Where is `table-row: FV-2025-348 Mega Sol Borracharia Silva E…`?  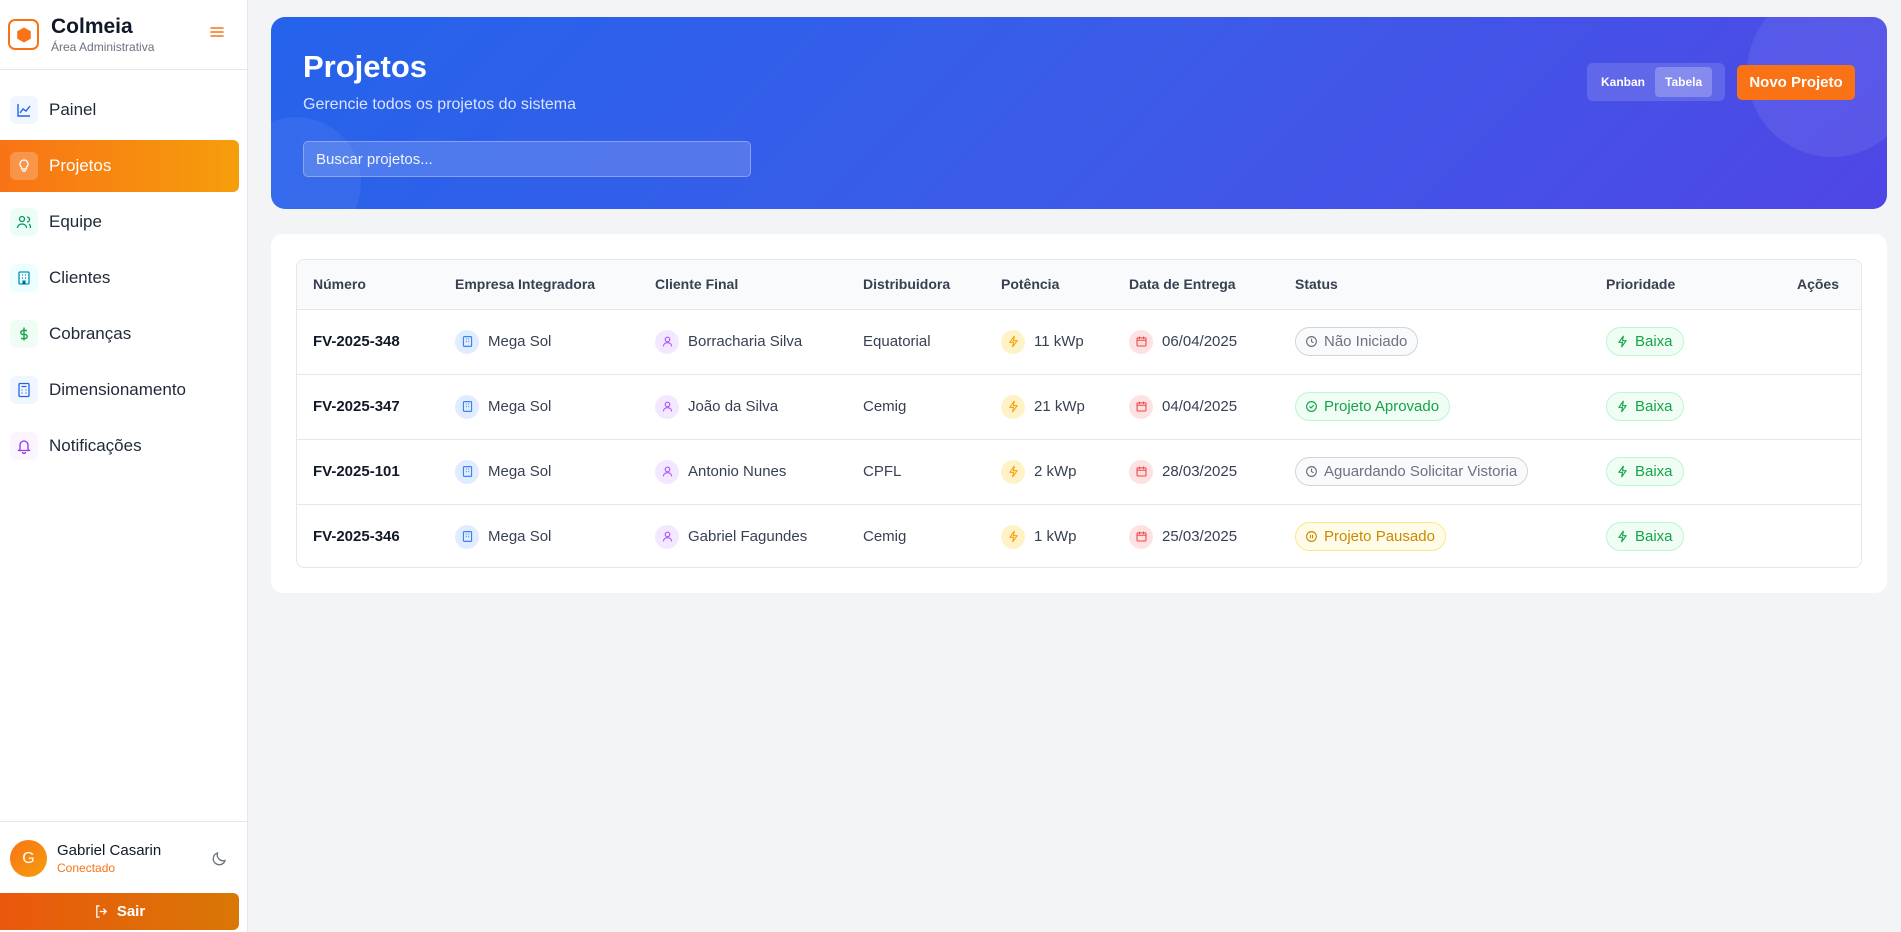 table-row: FV-2025-348 Mega Sol Borracharia Silva E… is located at coordinates (1079, 341).